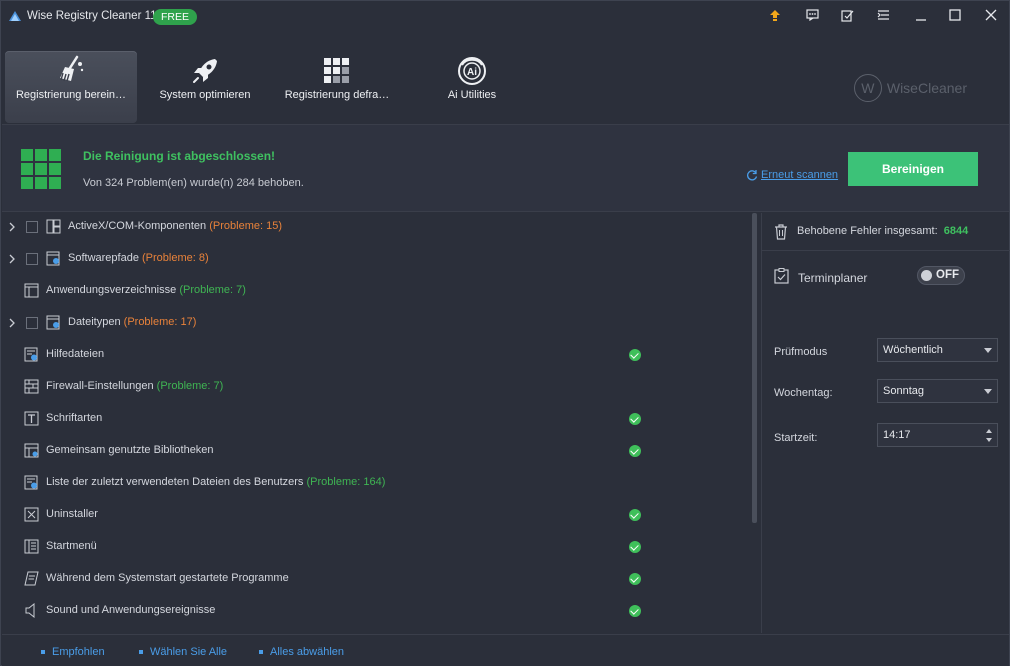  What do you see at coordinates (375, 291) in the screenshot?
I see `list-item: Anwendungsverzeichnisse (Probleme: 7)` at bounding box center [375, 291].